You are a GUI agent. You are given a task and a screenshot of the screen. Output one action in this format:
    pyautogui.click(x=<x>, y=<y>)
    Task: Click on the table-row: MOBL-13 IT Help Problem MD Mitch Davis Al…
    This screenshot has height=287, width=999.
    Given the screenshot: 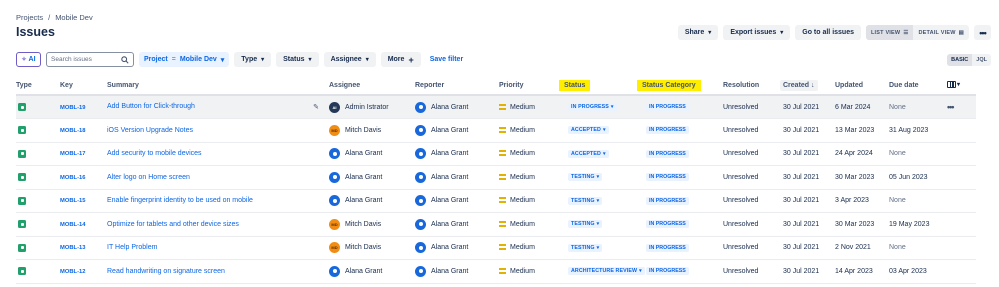 What is the action you would take?
    pyautogui.click(x=496, y=248)
    